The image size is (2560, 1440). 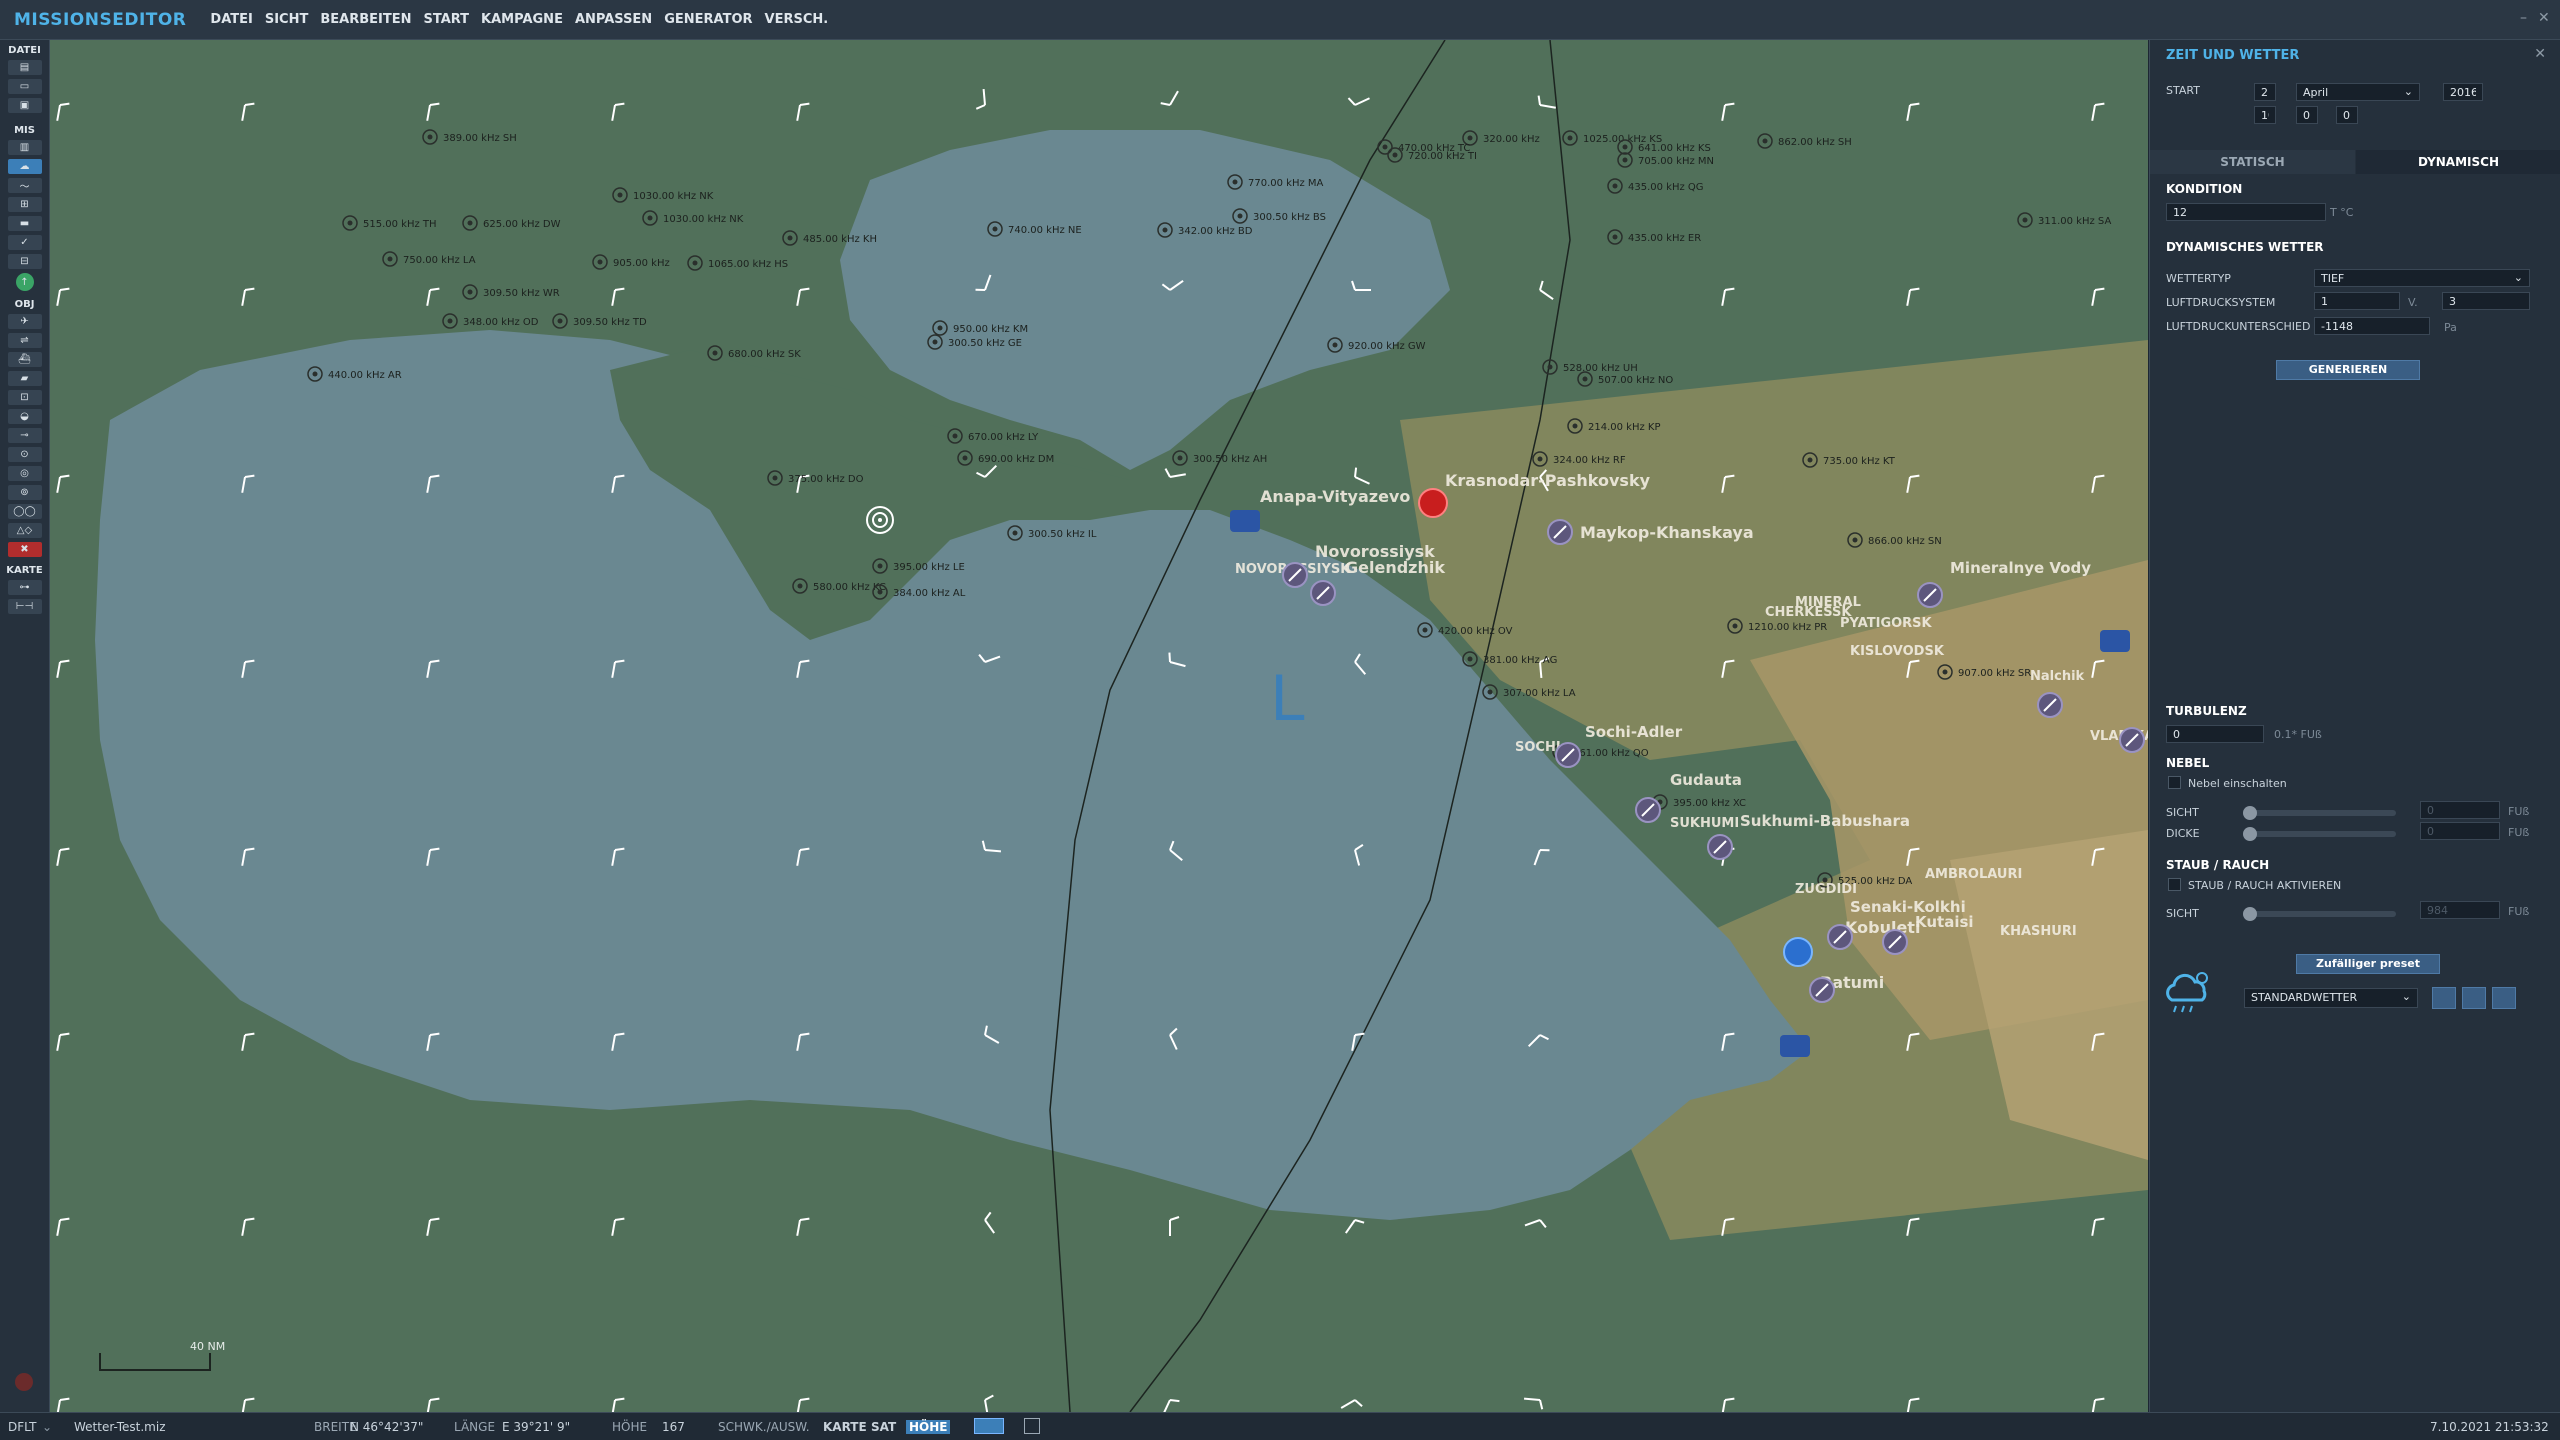 What do you see at coordinates (24, 185) in the screenshot?
I see `route-icon: 〜` at bounding box center [24, 185].